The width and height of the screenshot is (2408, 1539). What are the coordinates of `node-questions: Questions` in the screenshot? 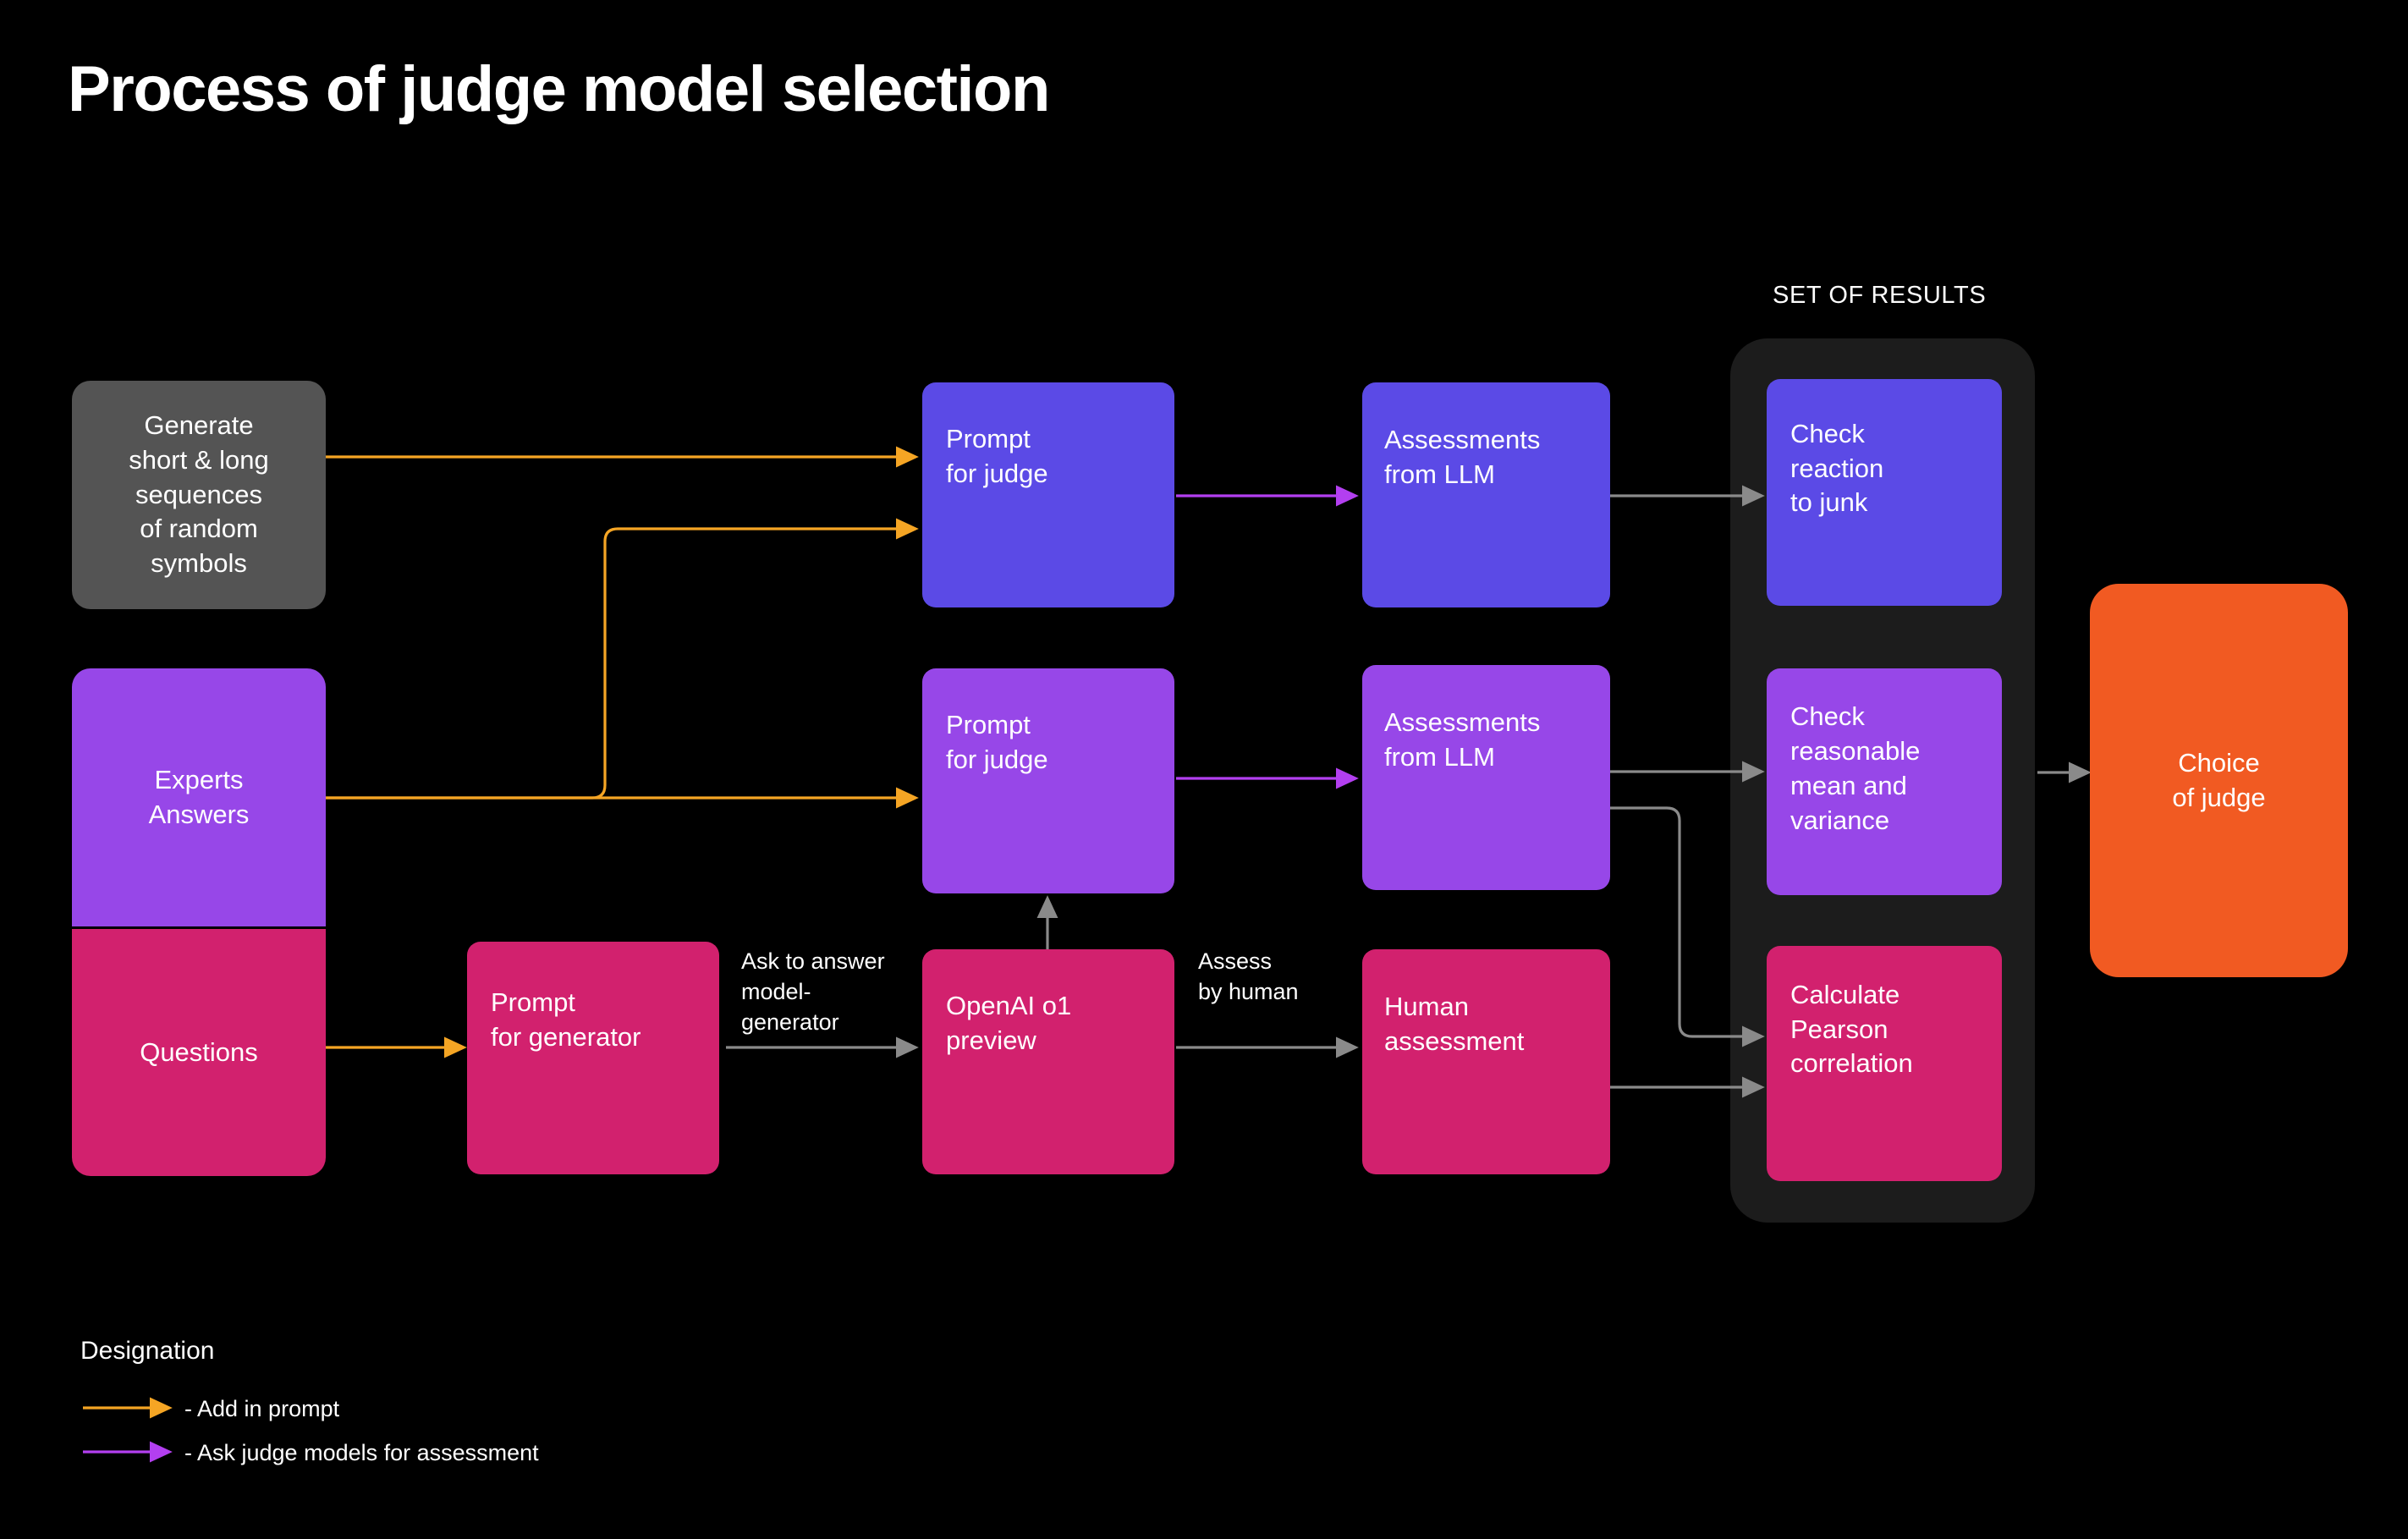 It's located at (199, 1052).